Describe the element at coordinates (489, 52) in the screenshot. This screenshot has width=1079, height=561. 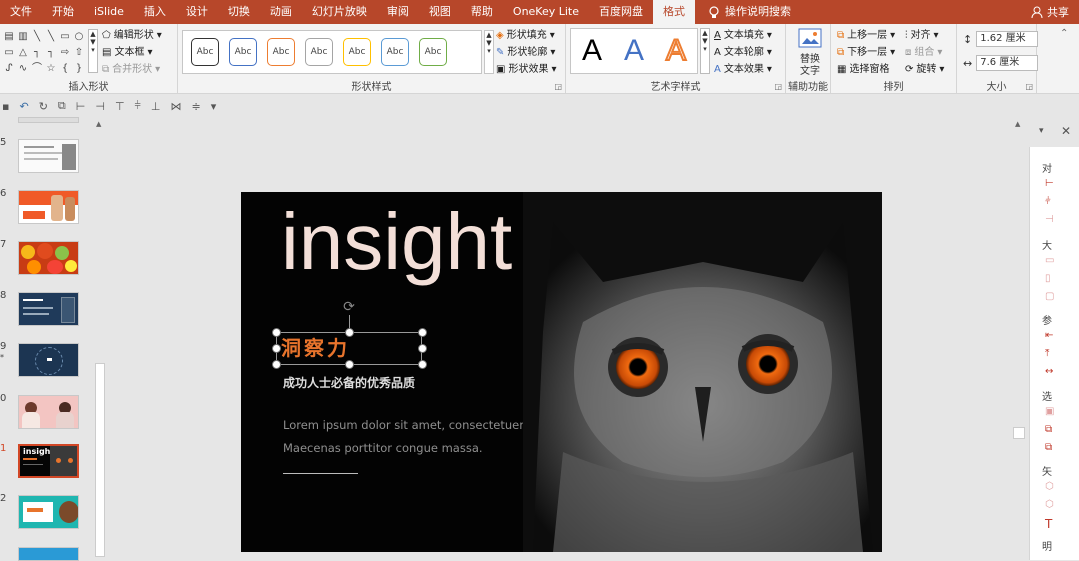
I see `shape-style-scroll: ▲ ▼ ▾` at that location.